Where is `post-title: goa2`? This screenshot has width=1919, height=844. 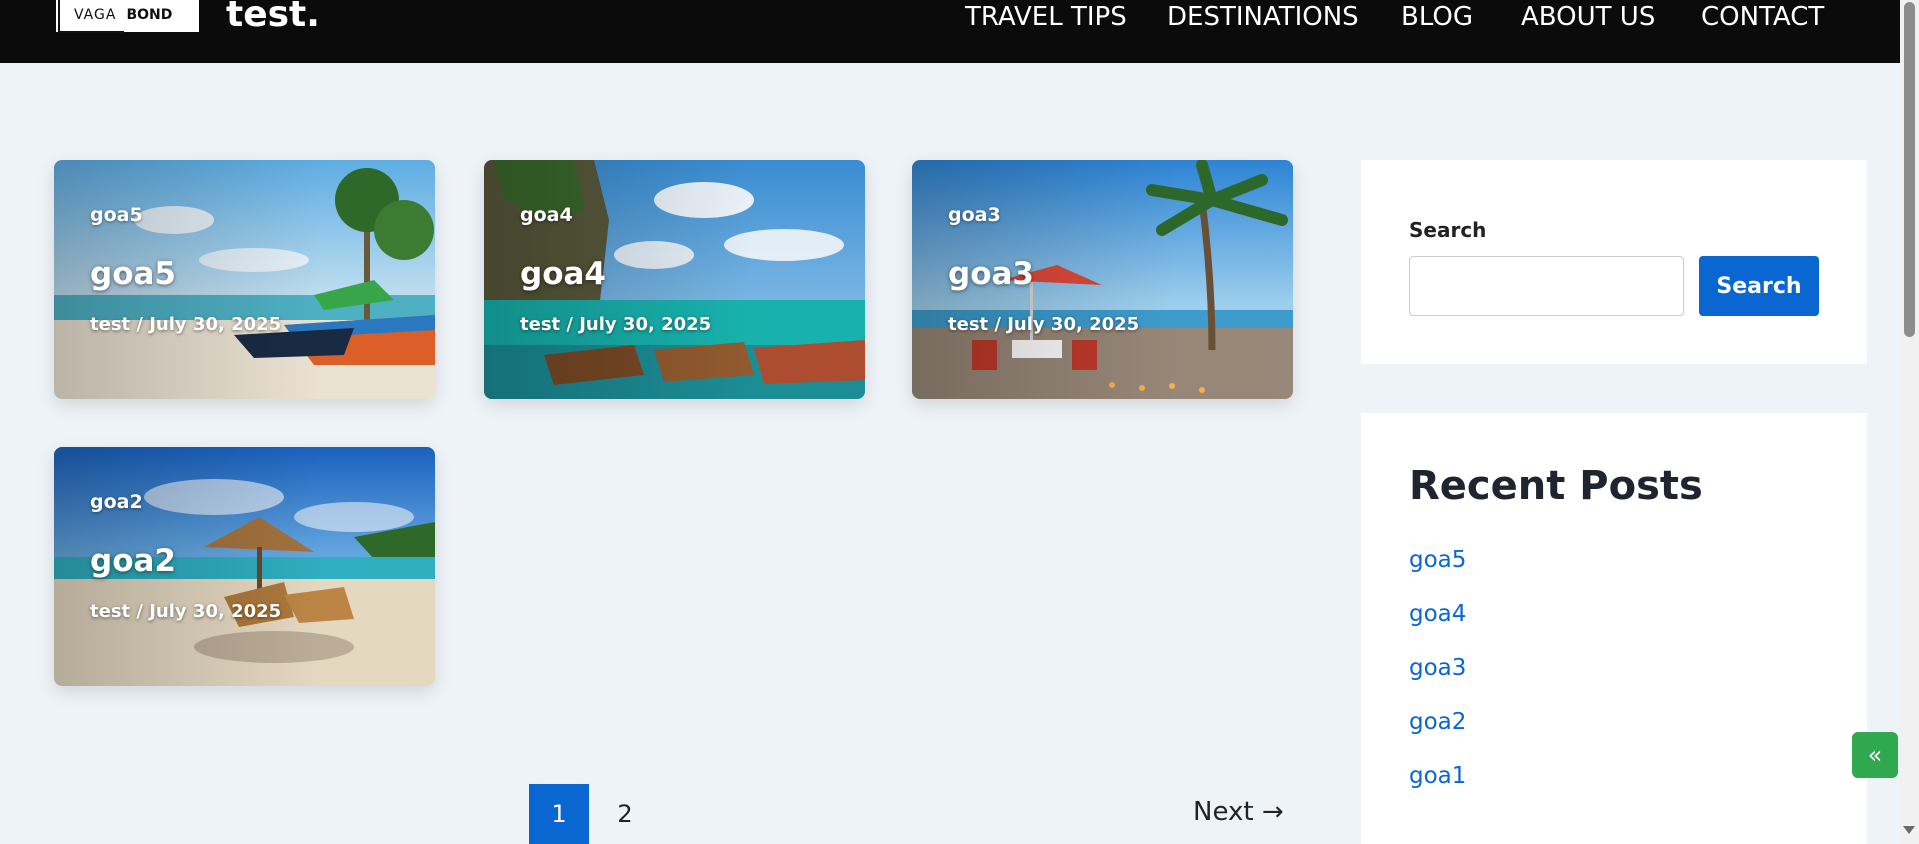
post-title: goa2 is located at coordinates (133, 561).